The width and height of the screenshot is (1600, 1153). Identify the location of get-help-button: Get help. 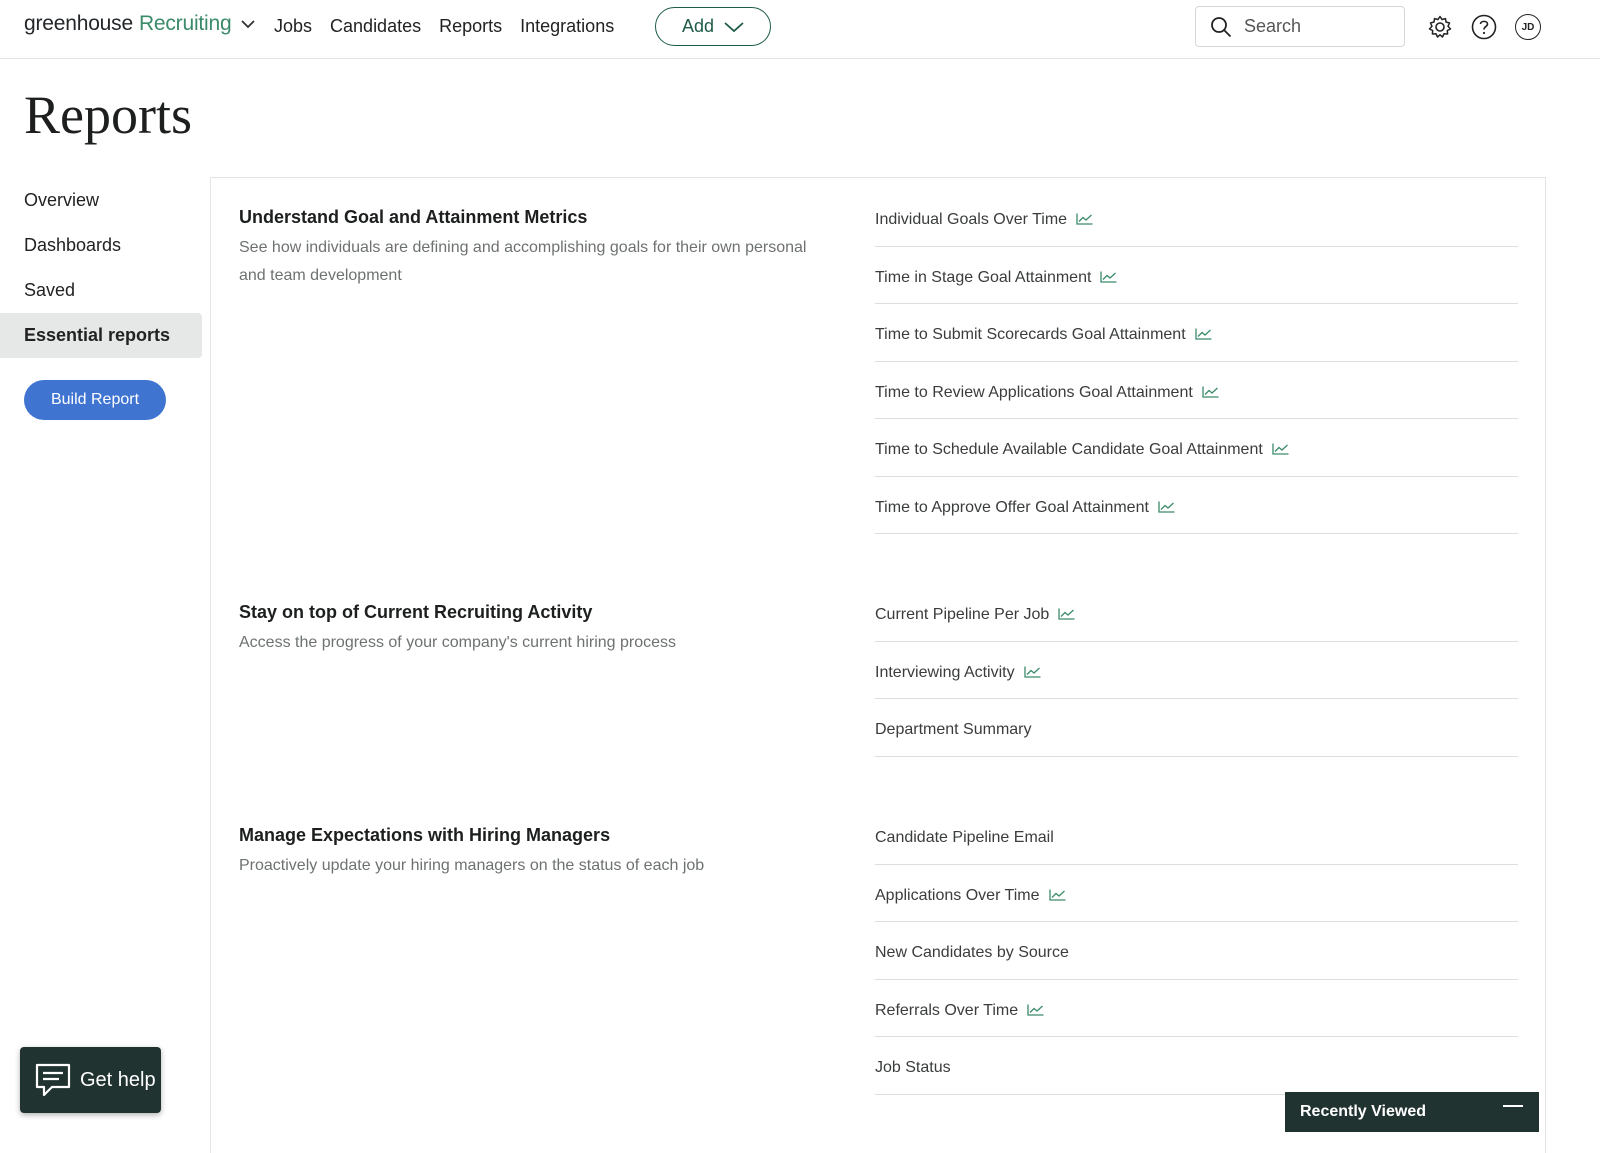
(90, 1080).